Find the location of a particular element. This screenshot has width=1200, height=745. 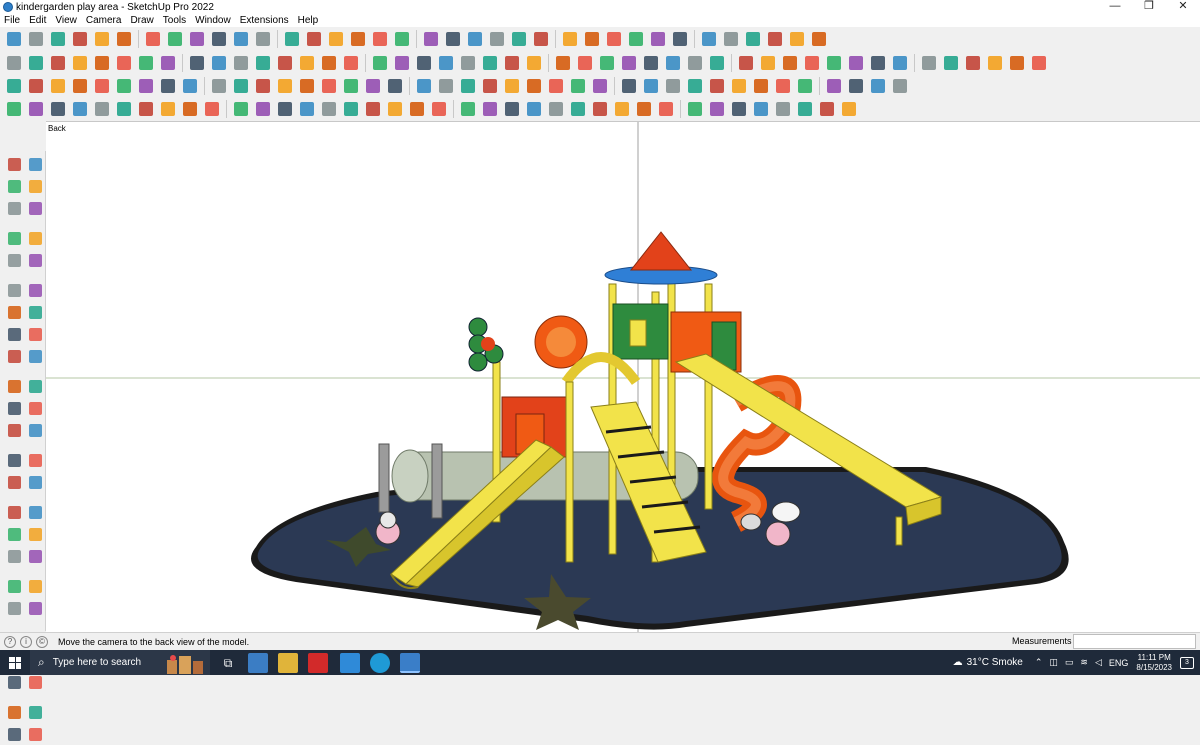

task-view-icon: ⧉ is located at coordinates (228, 663).